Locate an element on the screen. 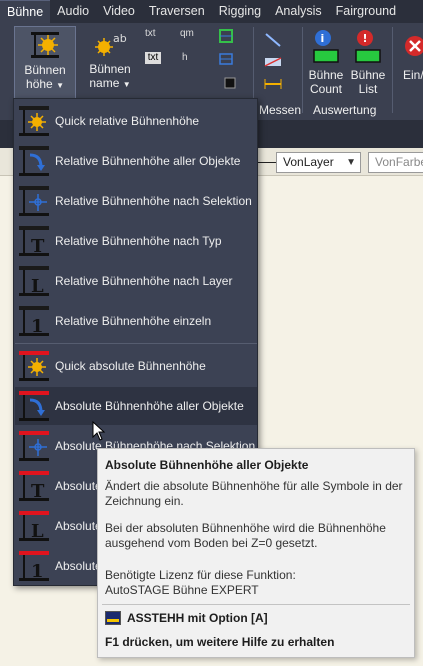  stage-height-icon is located at coordinates (45, 45).